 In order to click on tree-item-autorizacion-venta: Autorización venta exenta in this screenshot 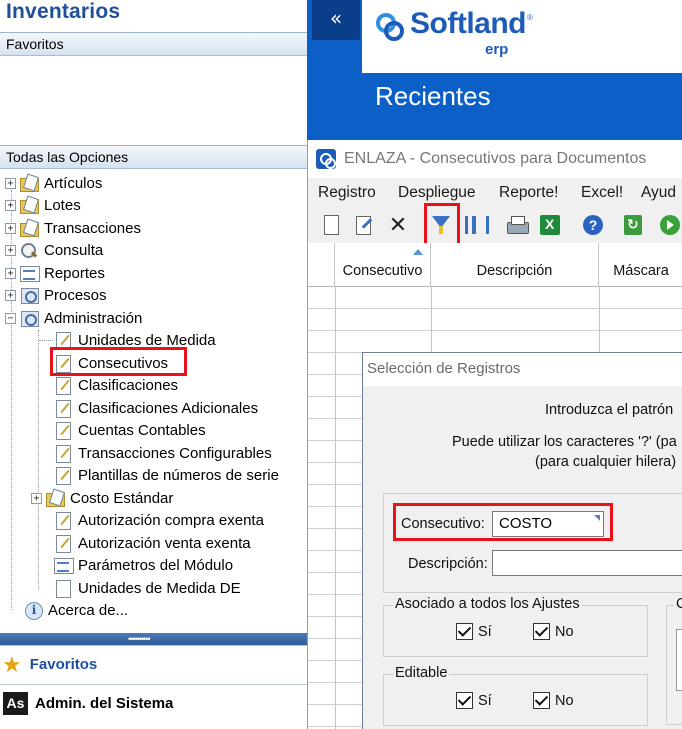, I will do `click(152, 543)`.